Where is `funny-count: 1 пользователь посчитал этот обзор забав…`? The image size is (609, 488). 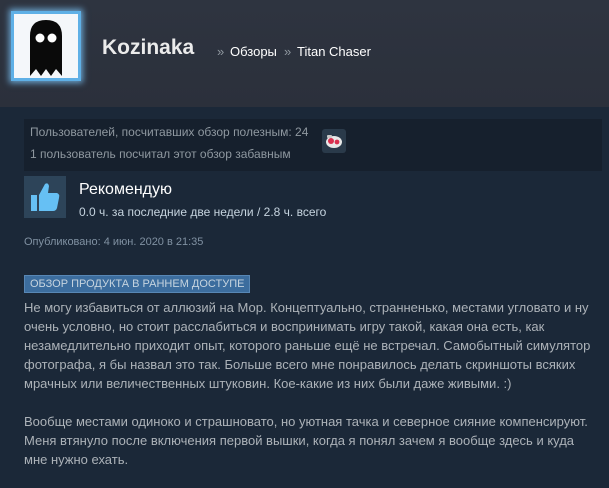
funny-count: 1 пользователь посчитал этот обзор забав… is located at coordinates (160, 154).